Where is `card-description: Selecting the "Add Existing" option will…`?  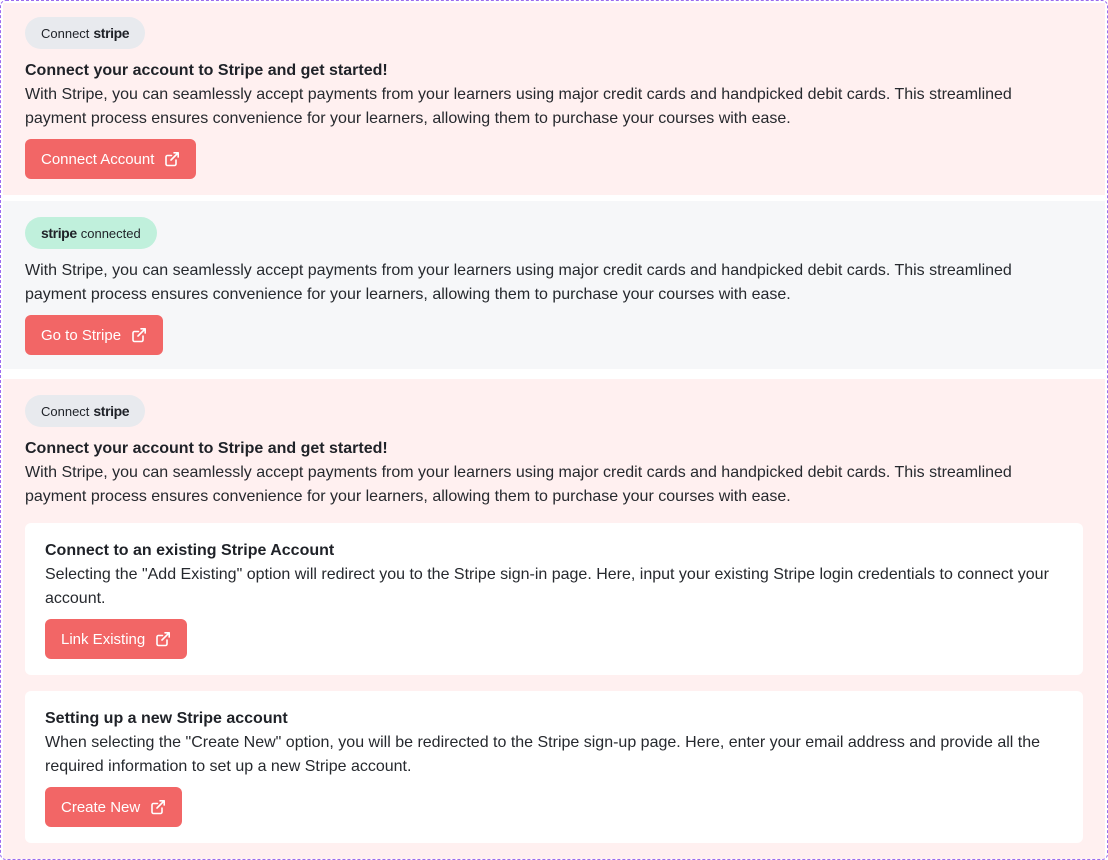 card-description: Selecting the "Add Existing" option will… is located at coordinates (547, 586).